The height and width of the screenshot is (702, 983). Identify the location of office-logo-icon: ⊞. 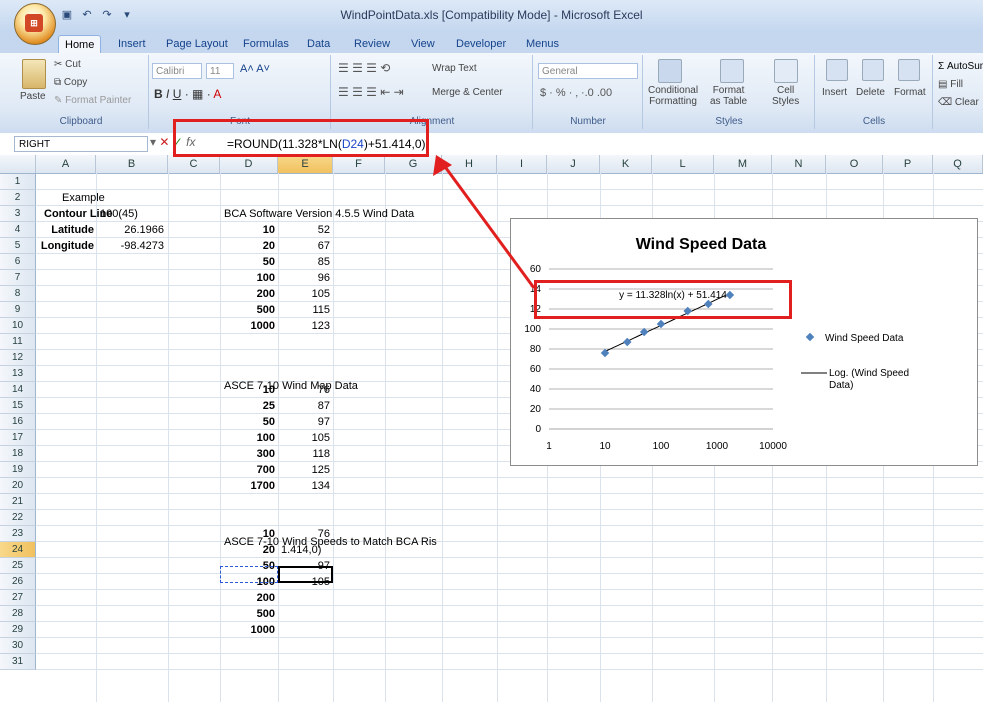
(34, 23).